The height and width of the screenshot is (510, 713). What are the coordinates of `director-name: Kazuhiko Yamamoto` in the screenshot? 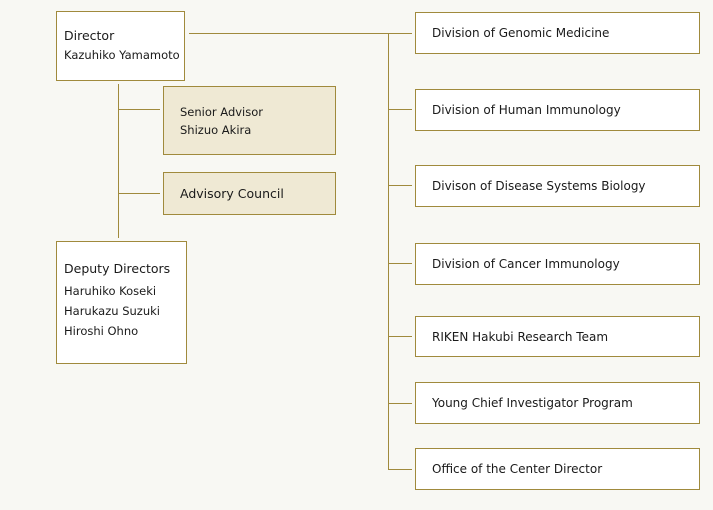 It's located at (122, 55).